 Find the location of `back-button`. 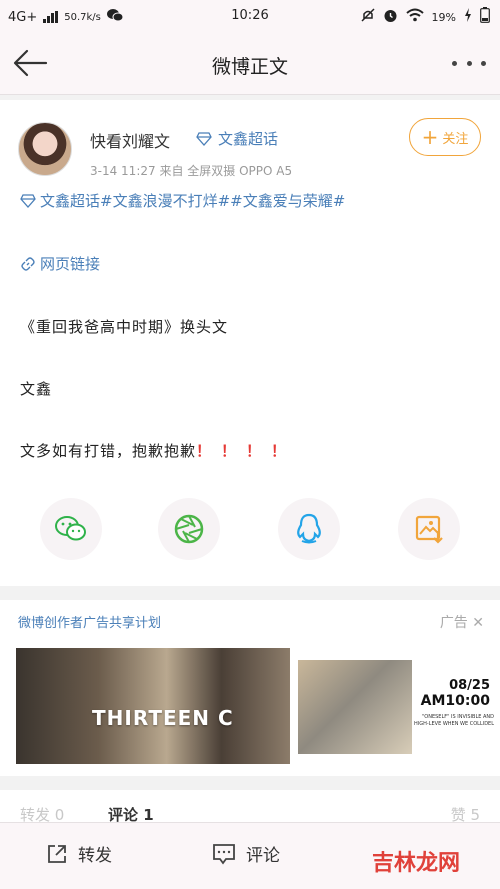

back-button is located at coordinates (30, 63).